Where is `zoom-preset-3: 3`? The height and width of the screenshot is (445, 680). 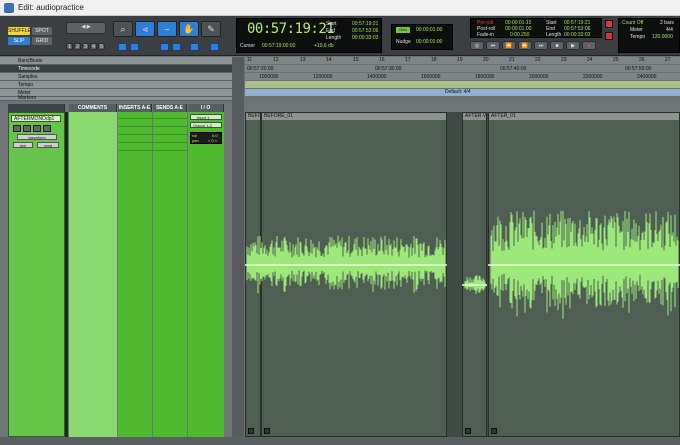 zoom-preset-3: 3 is located at coordinates (85, 46).